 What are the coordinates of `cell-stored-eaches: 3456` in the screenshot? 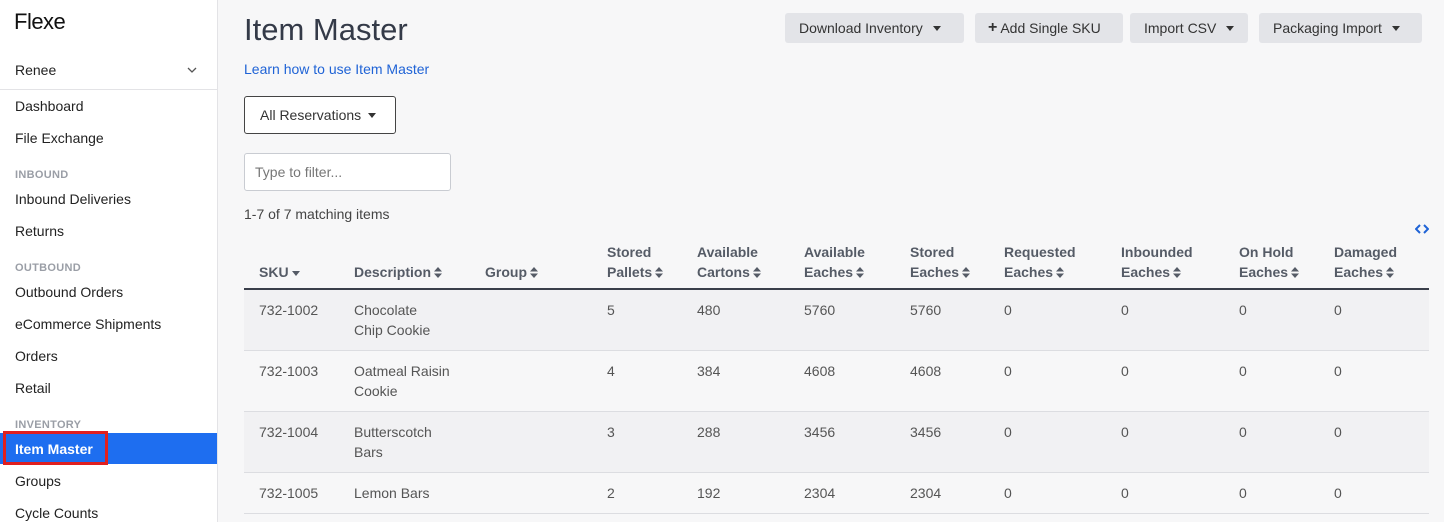 It's located at (926, 432).